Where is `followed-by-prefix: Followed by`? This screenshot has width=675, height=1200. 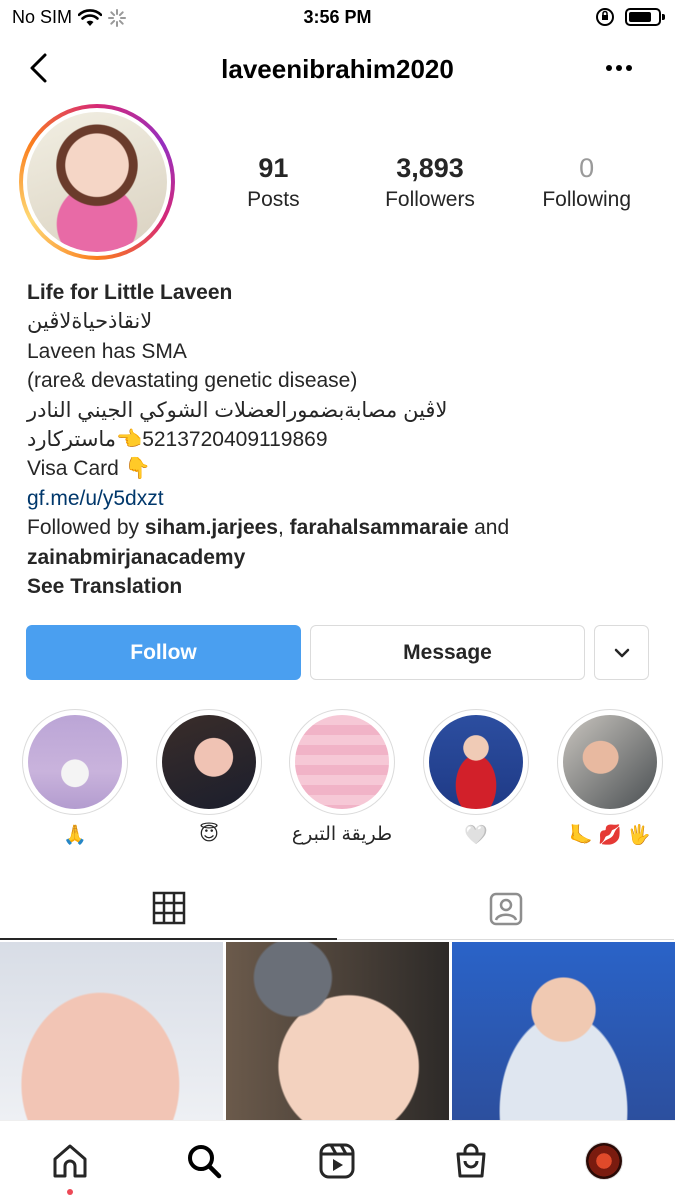
followed-by-prefix: Followed by is located at coordinates (86, 528).